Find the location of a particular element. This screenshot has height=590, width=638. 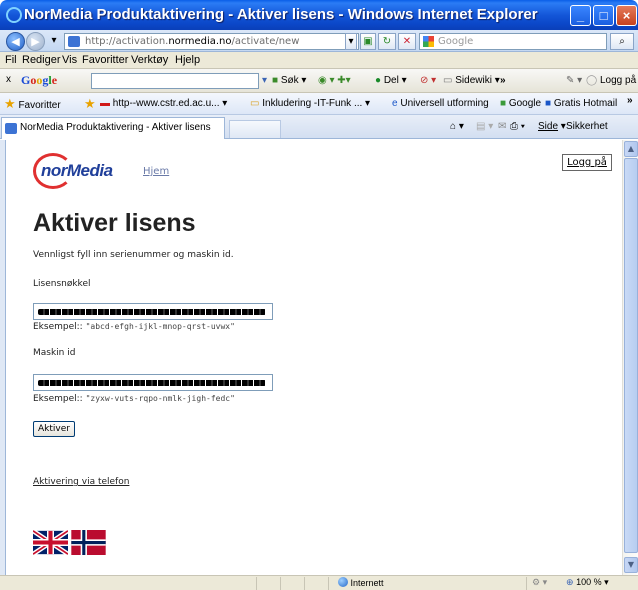

security-menu: Sikkerhet is located at coordinates (587, 126).